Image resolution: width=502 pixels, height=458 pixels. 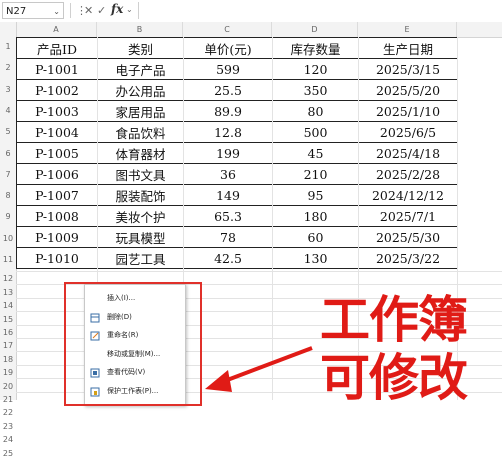 What do you see at coordinates (8, 412) in the screenshot?
I see `row-header: 22` at bounding box center [8, 412].